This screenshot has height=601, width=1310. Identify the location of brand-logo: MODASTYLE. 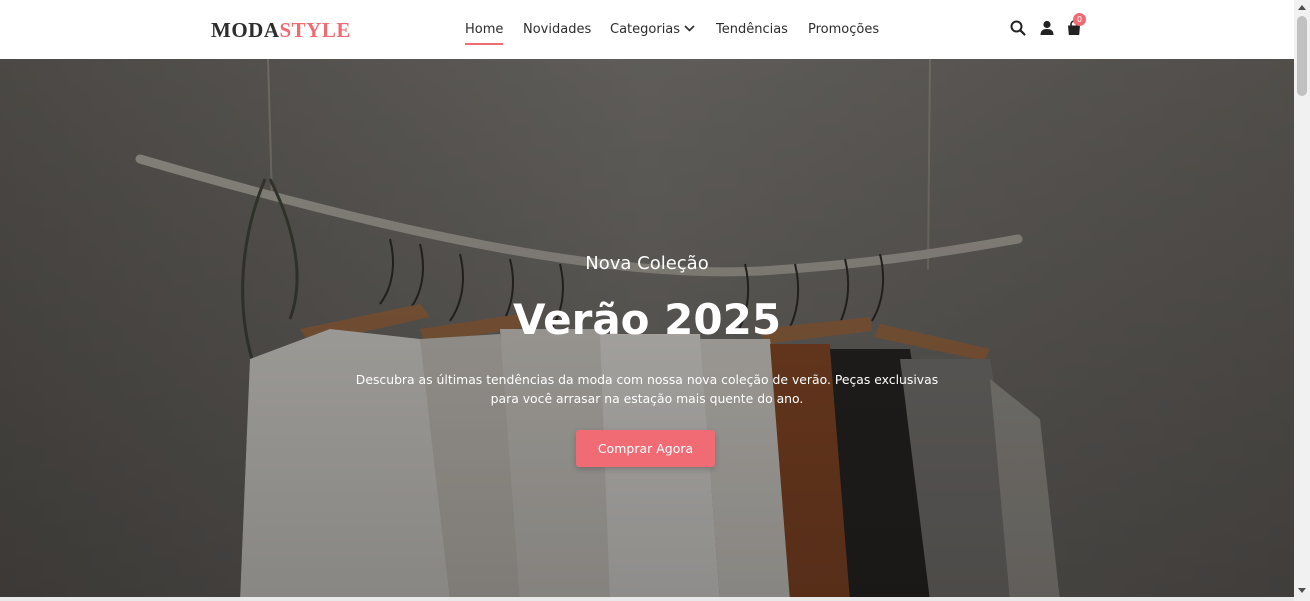
(281, 30).